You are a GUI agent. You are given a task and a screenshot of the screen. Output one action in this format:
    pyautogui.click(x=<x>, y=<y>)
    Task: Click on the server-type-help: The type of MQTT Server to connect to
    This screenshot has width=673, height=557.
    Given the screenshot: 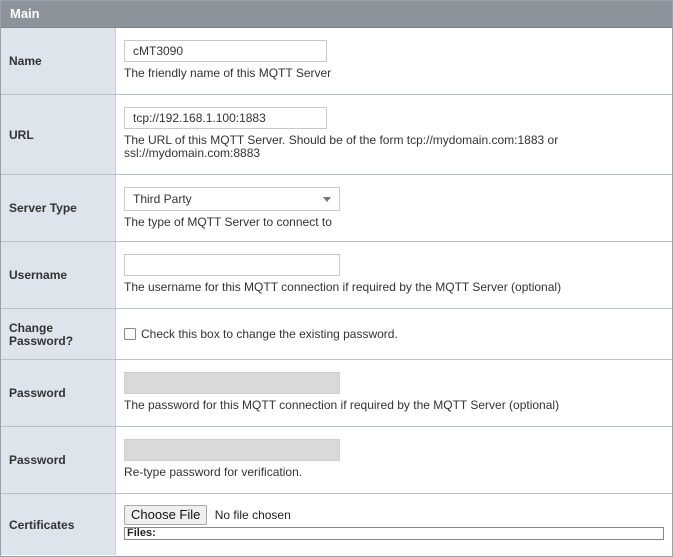 What is the action you would take?
    pyautogui.click(x=228, y=222)
    